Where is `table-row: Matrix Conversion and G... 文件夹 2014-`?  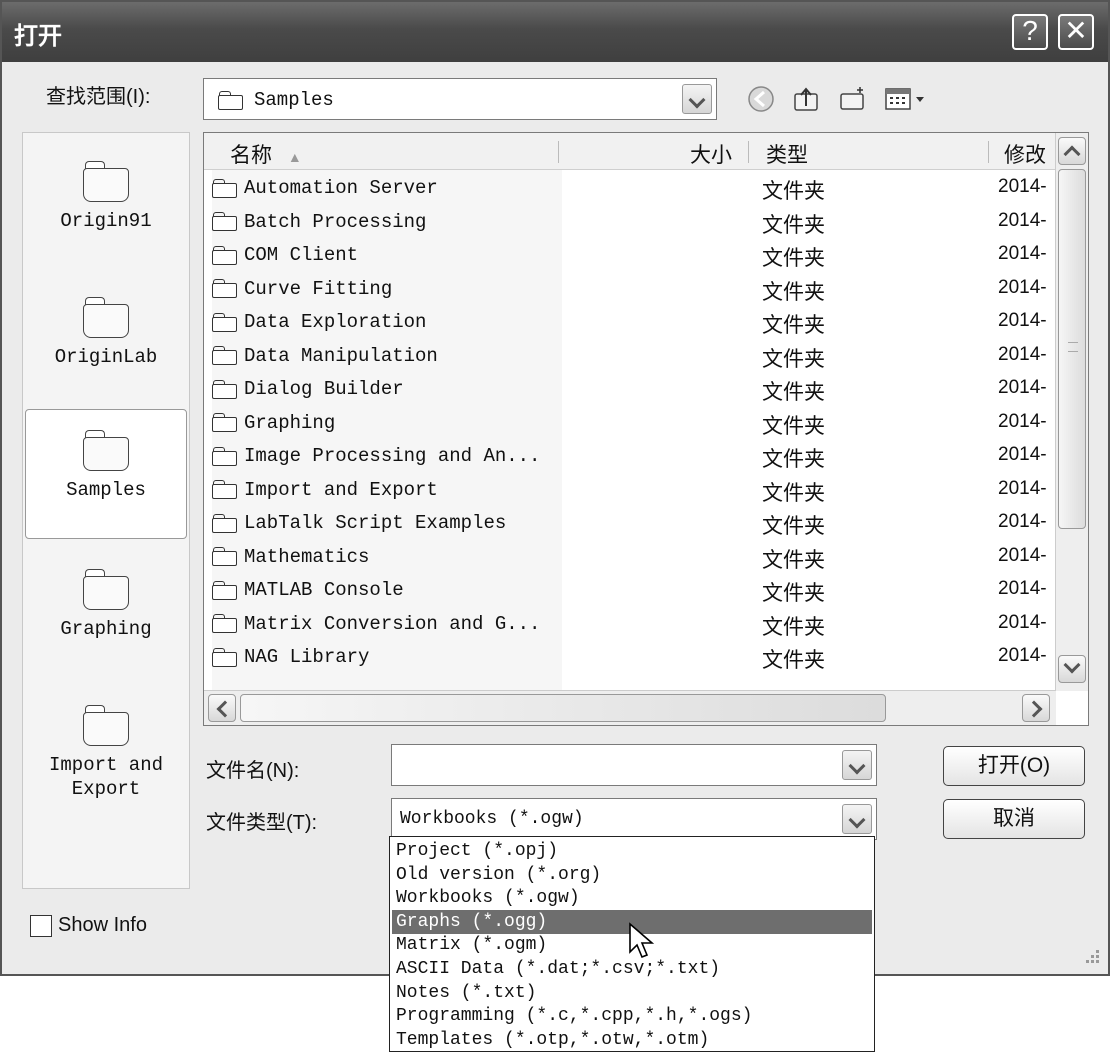
table-row: Matrix Conversion and G... 文件夹 2014- is located at coordinates (630, 625).